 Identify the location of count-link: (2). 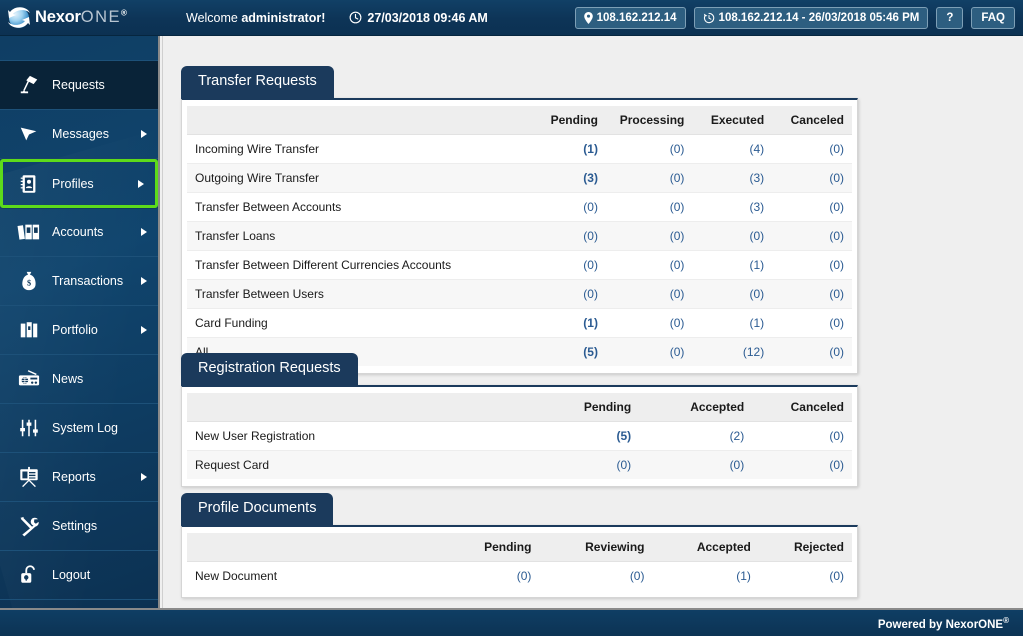
(737, 436).